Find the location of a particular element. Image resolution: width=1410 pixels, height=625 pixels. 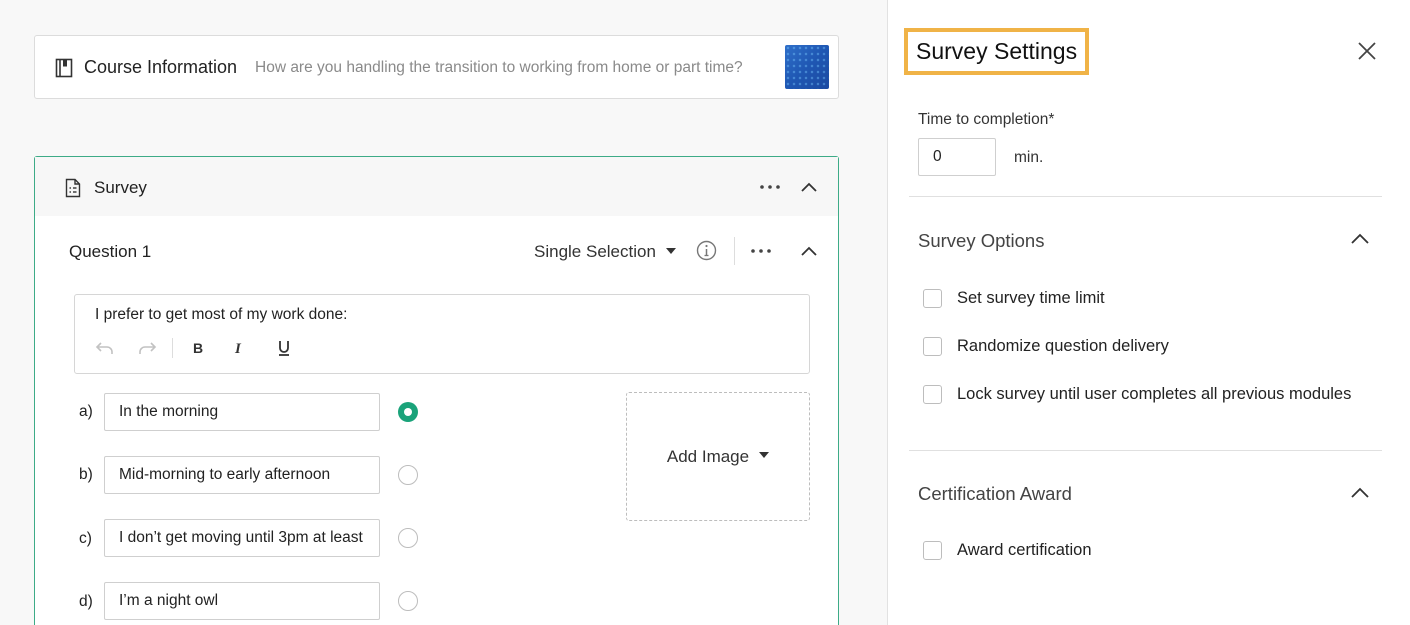

option-letter: d) is located at coordinates (86, 601).